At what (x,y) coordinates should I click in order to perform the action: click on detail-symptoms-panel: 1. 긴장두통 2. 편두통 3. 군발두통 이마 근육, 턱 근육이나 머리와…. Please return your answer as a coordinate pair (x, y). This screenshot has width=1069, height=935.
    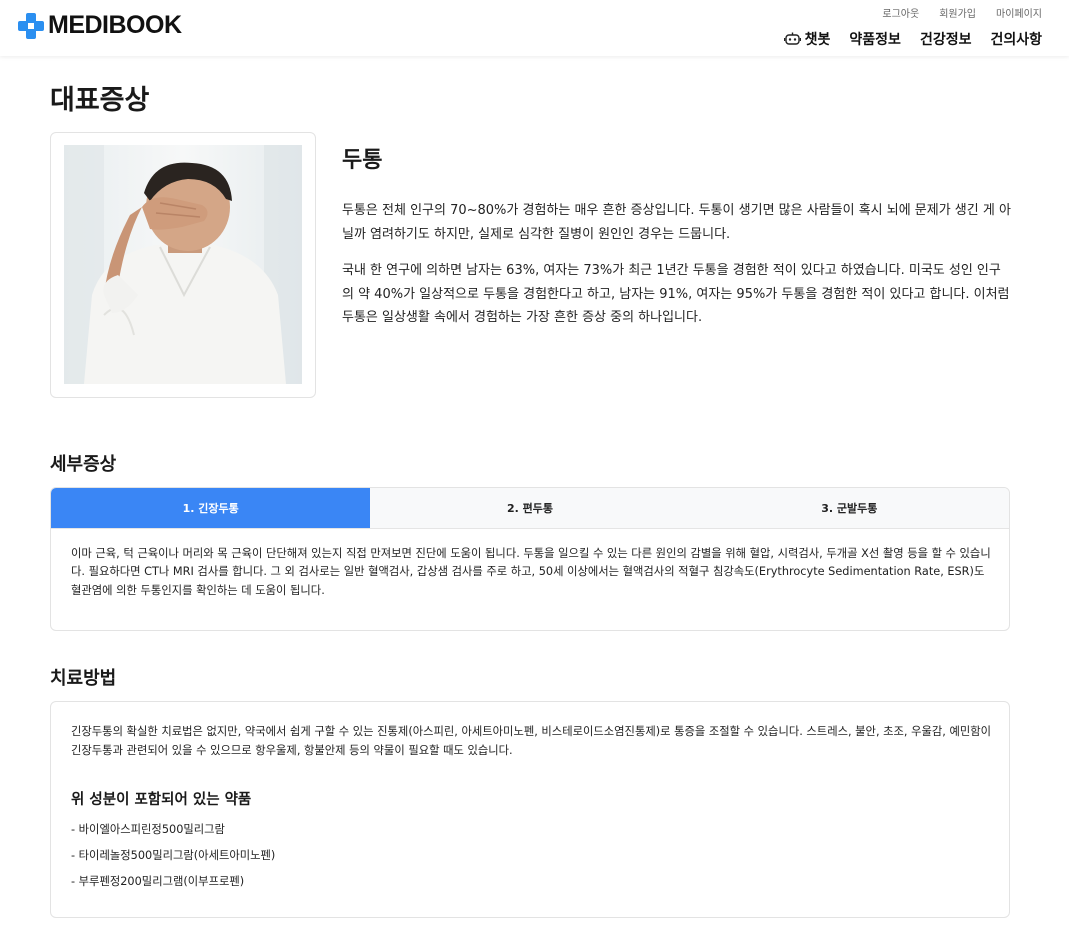
    Looking at the image, I should click on (530, 559).